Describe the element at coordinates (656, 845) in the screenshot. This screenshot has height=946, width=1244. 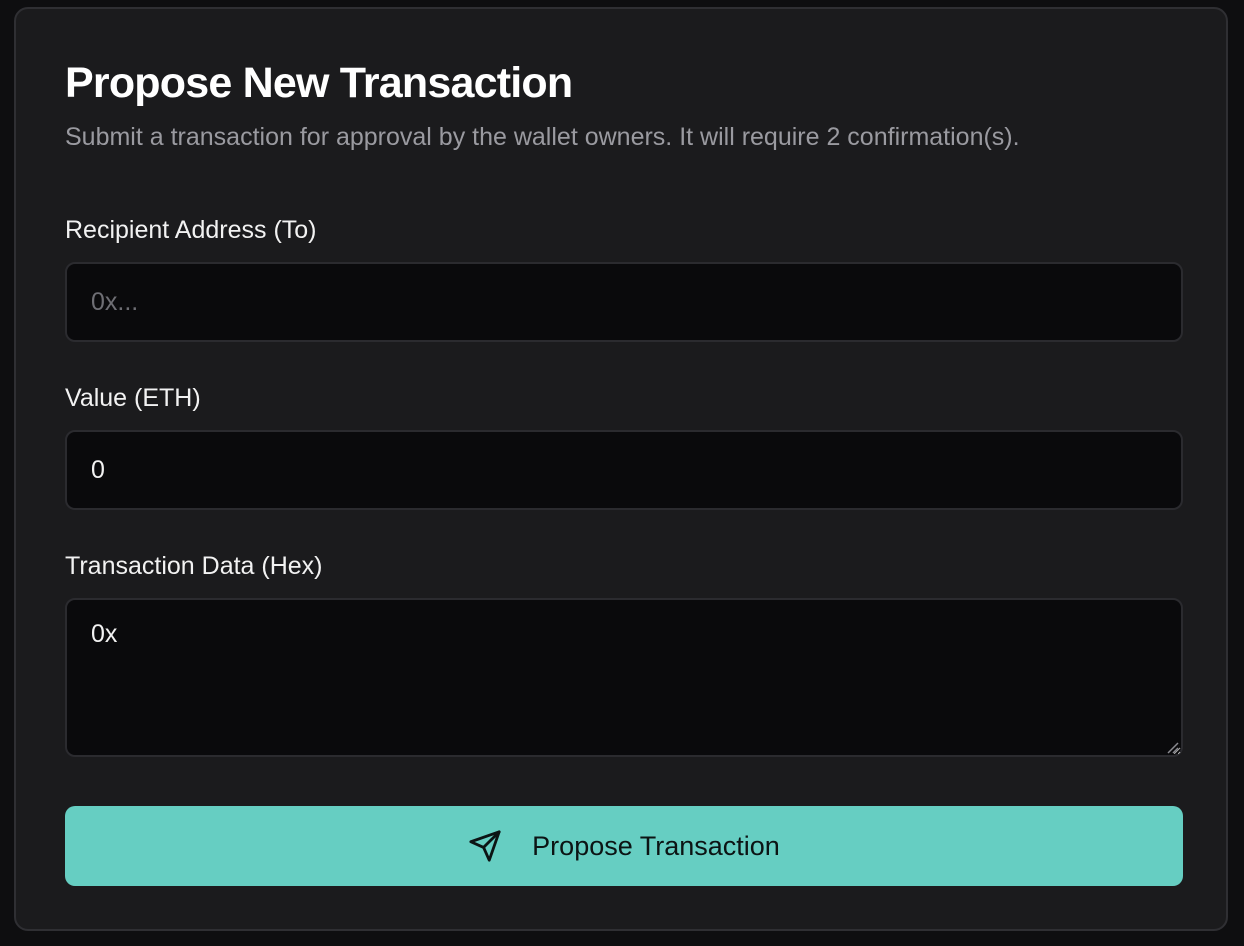
I see `propose-transaction-label: Propose Transaction` at that location.